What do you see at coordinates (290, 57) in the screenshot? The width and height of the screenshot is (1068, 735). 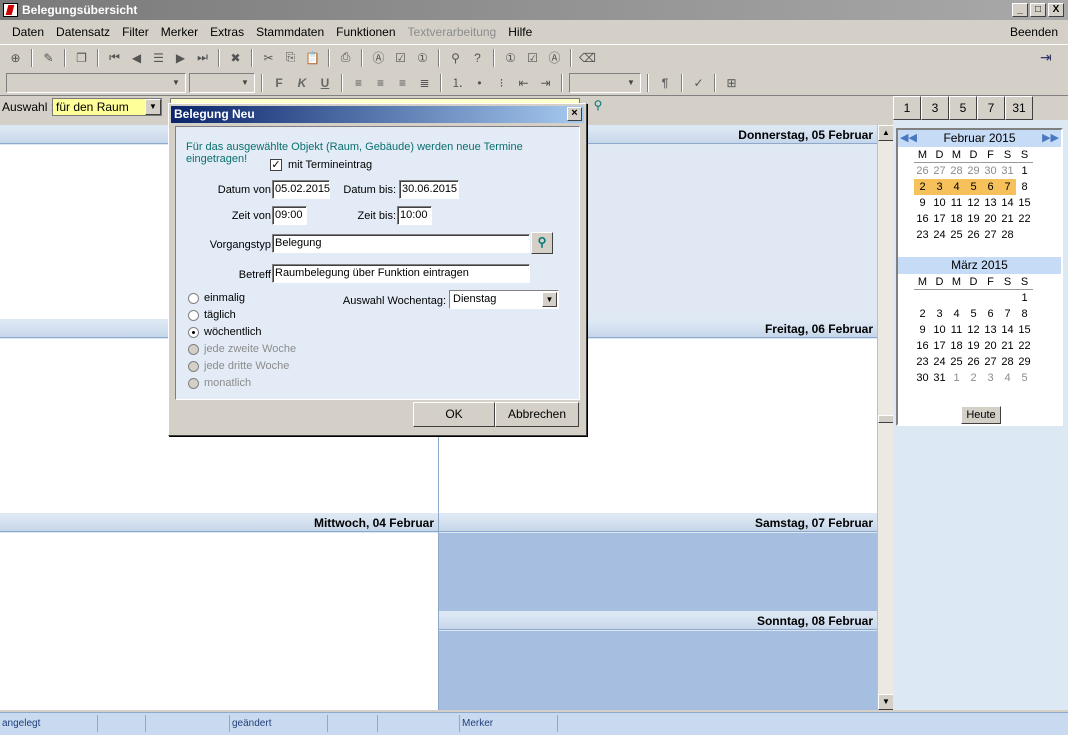 I see `copy-icon: ⎘` at bounding box center [290, 57].